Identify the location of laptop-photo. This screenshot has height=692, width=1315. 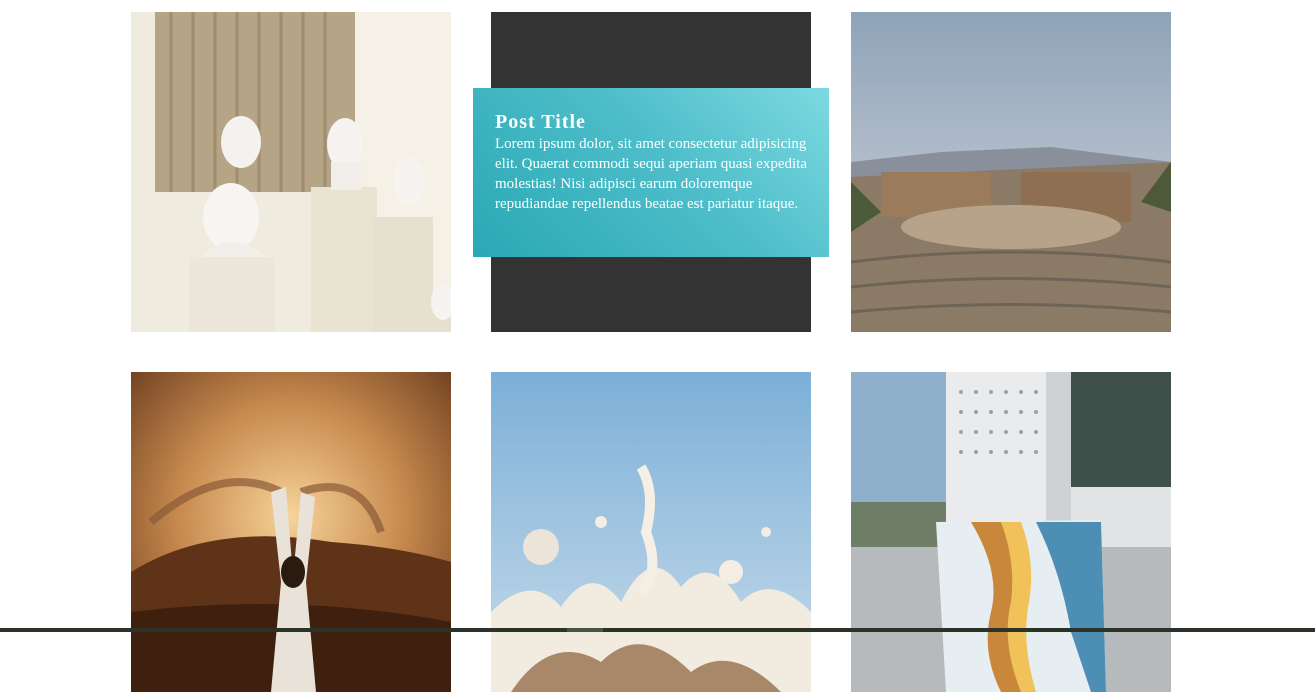
(1011, 532).